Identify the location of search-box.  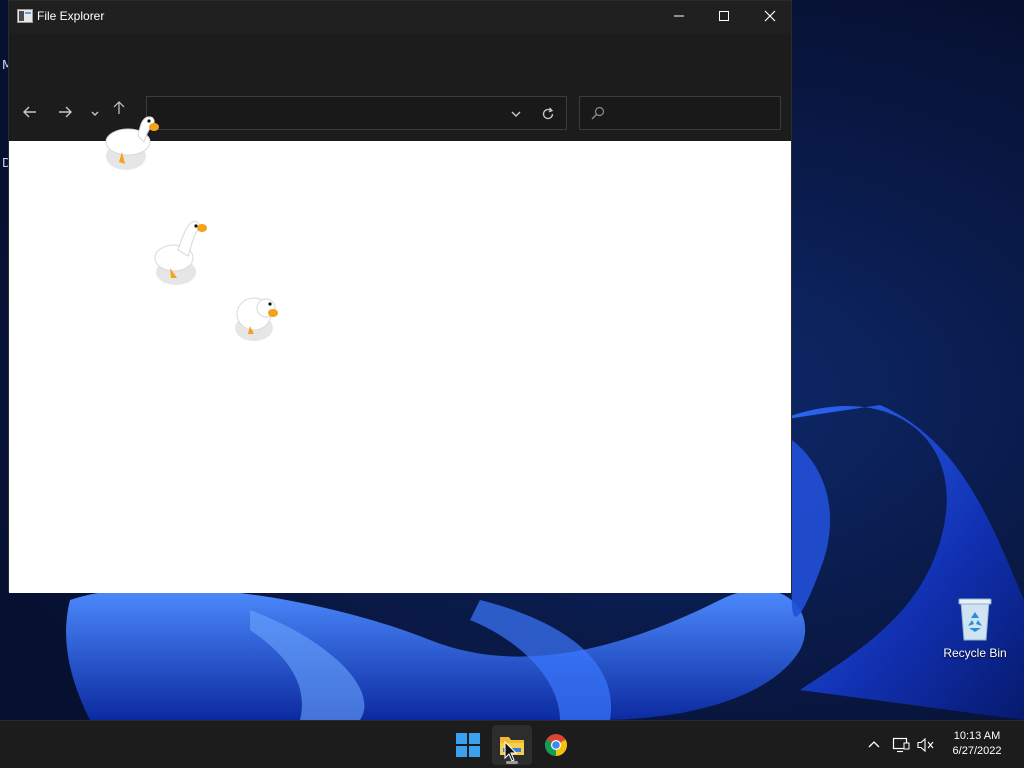
(680, 113).